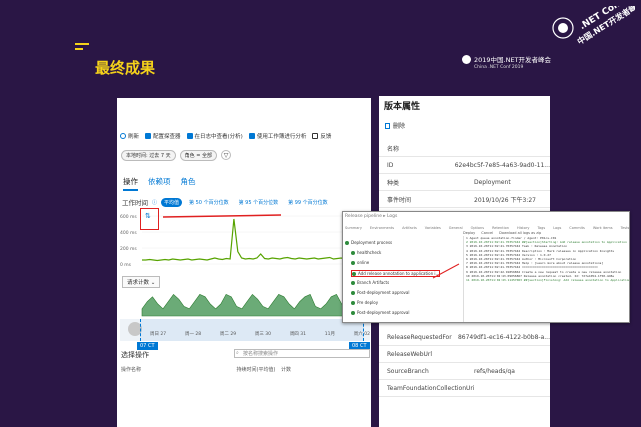  Describe the element at coordinates (469, 233) in the screenshot. I see `log-toolbar-button: Deploy` at that location.